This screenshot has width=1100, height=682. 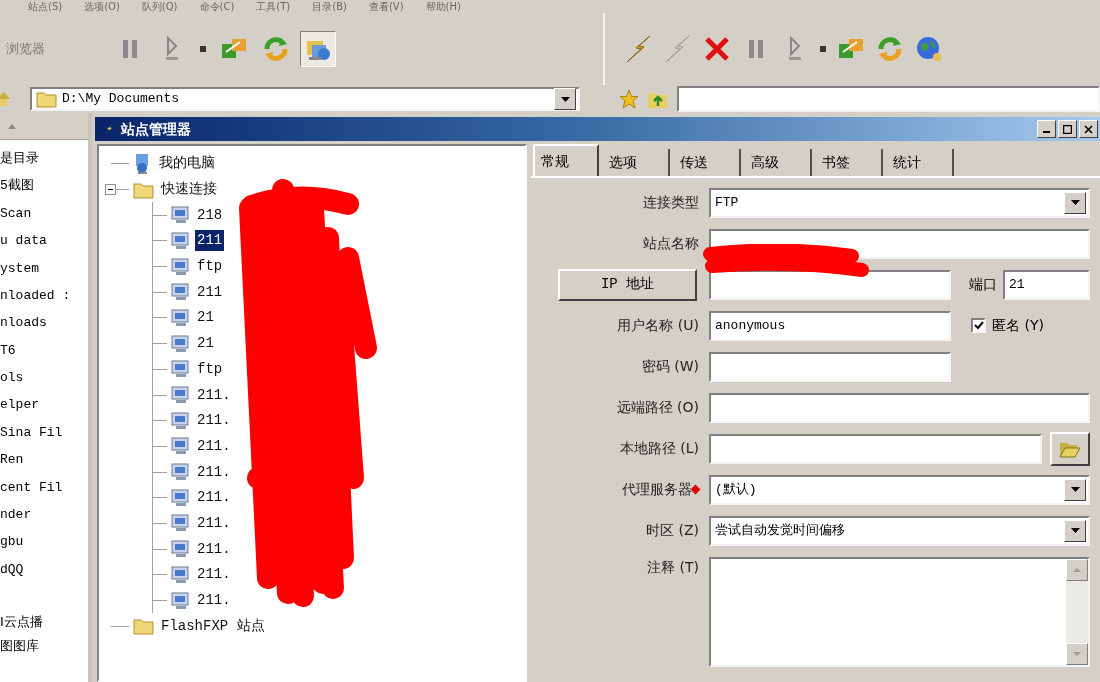 What do you see at coordinates (670, 366) in the screenshot?
I see `field-label: 密码 (W)` at bounding box center [670, 366].